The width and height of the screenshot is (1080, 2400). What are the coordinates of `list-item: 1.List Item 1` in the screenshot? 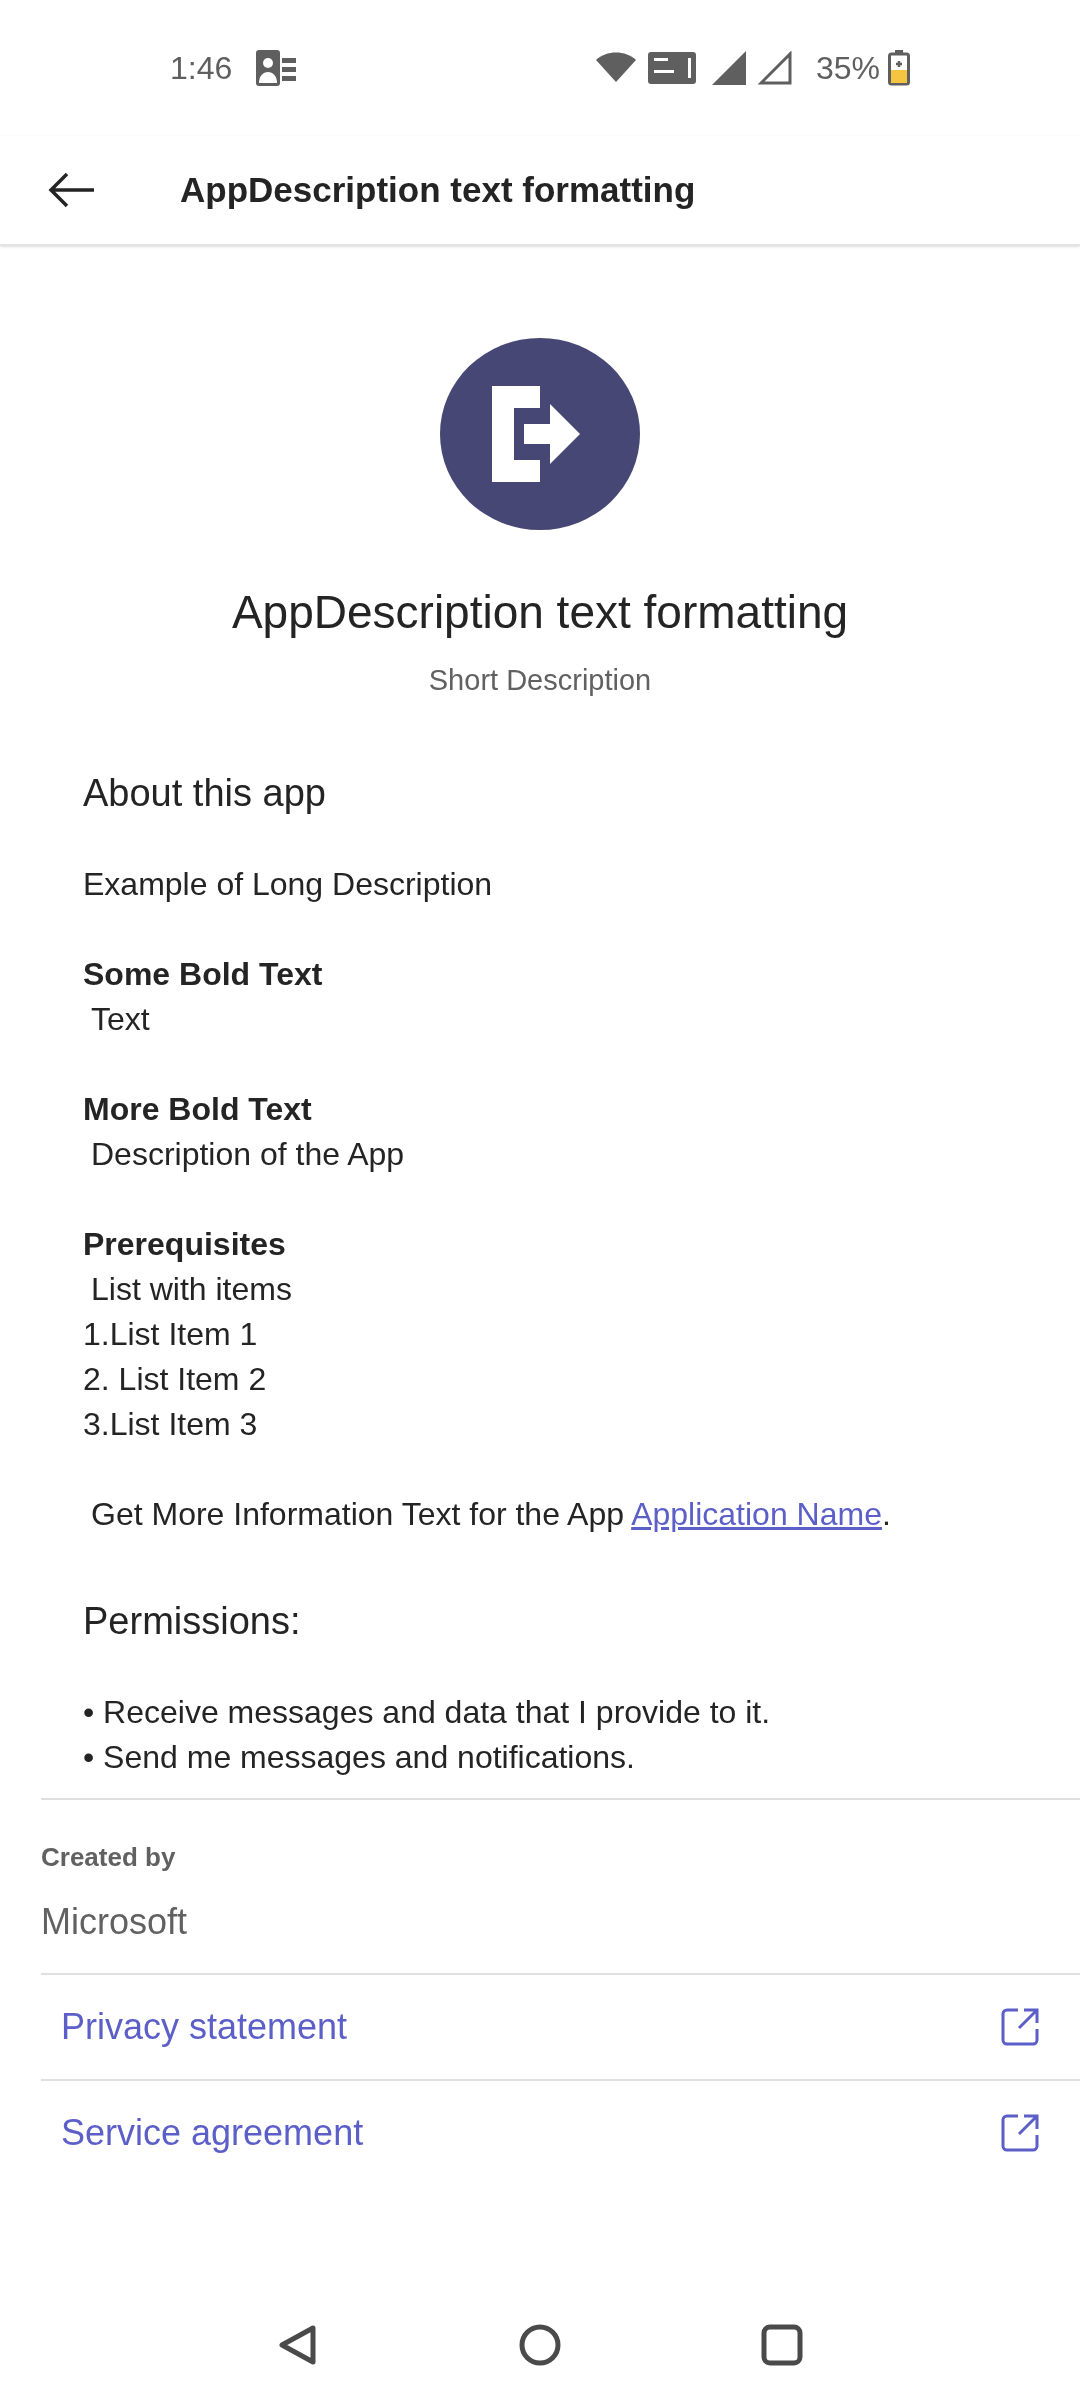 It's located at (171, 1334).